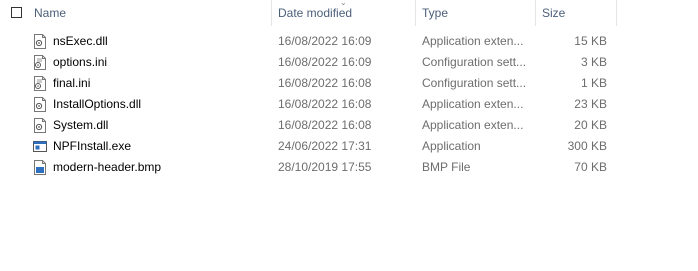 The height and width of the screenshot is (271, 698). I want to click on column-header-date-modified: Date modified, so click(315, 13).